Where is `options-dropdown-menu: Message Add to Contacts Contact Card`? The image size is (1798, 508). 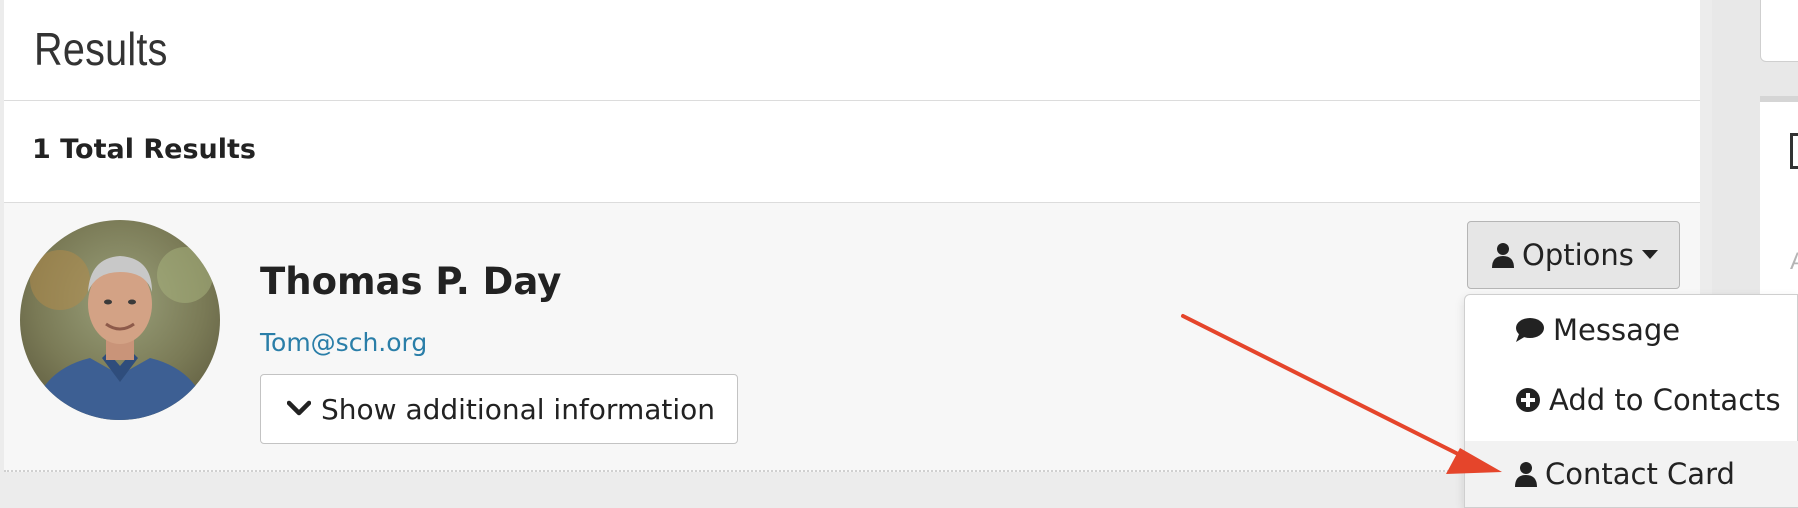
options-dropdown-menu: Message Add to Contacts Contact Card is located at coordinates (1631, 401).